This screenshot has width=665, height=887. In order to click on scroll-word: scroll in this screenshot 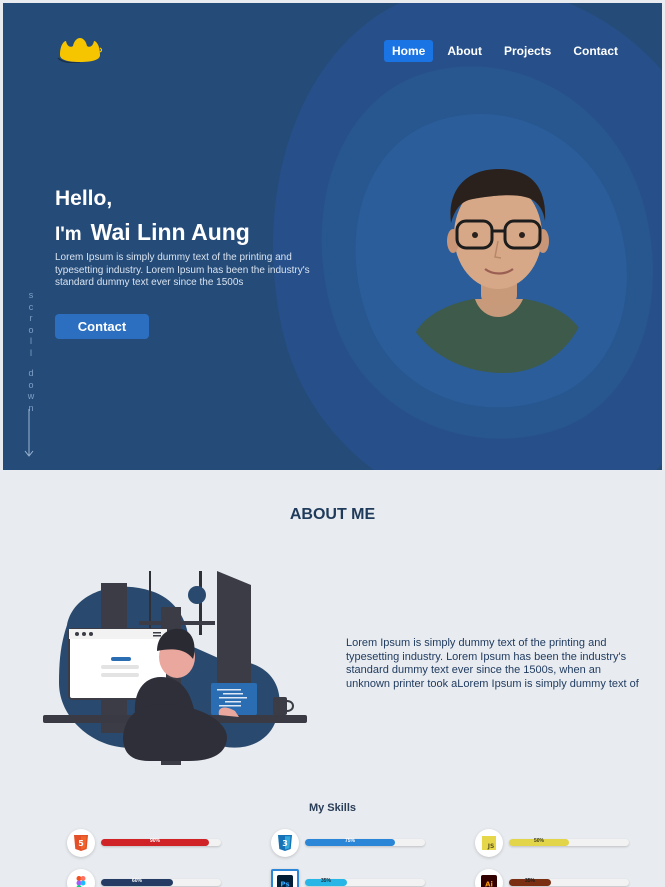, I will do `click(31, 324)`.